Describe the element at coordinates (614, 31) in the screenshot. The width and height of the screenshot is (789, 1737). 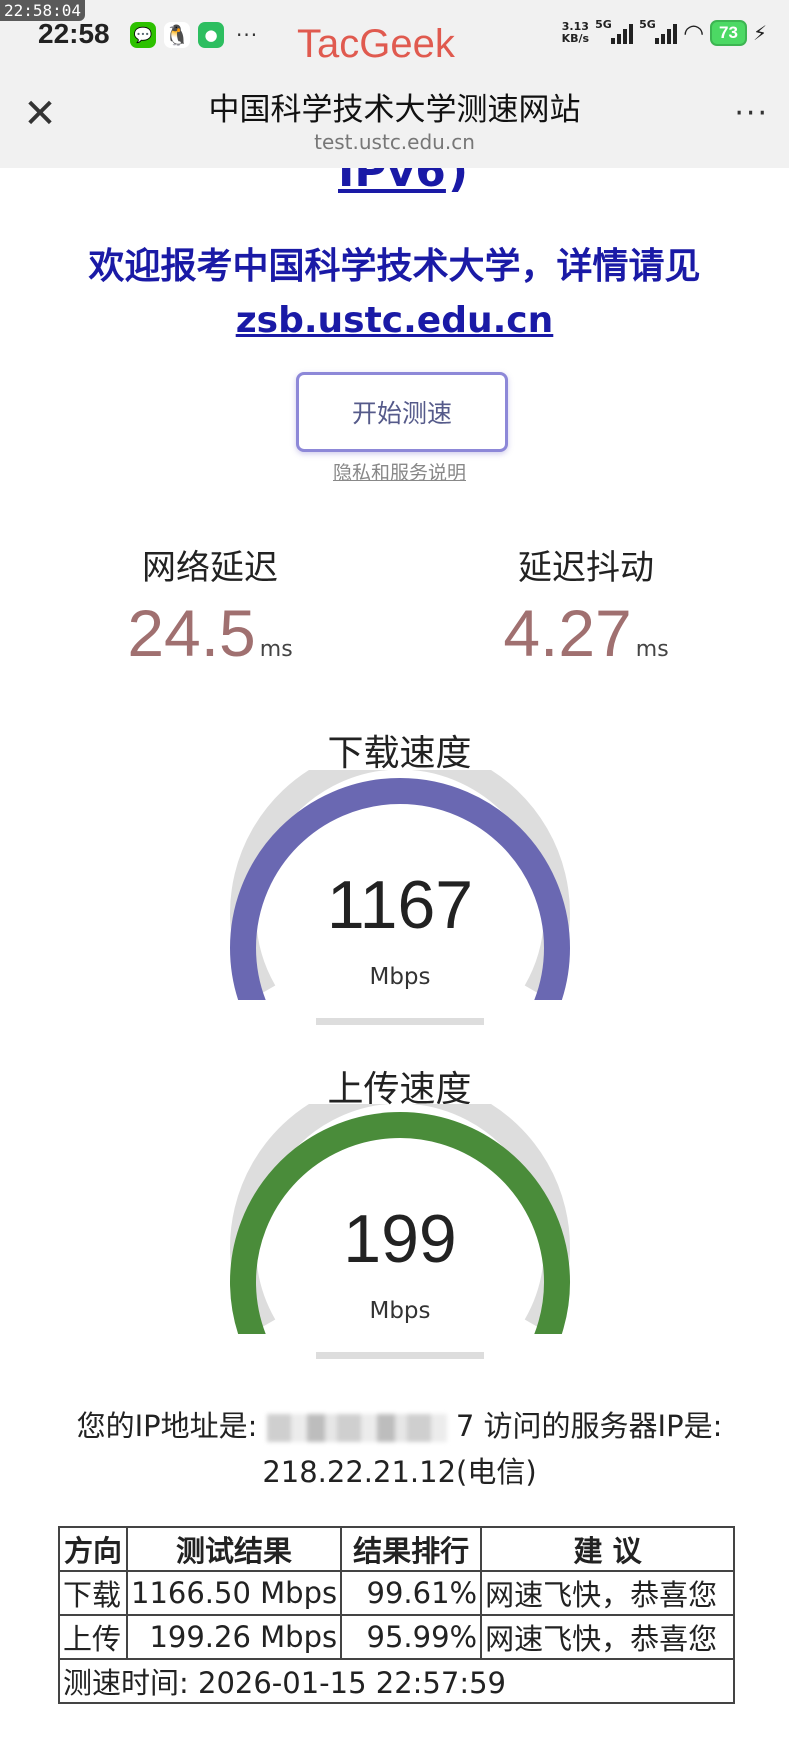
I see `signal-sim1-icon: 5G` at that location.